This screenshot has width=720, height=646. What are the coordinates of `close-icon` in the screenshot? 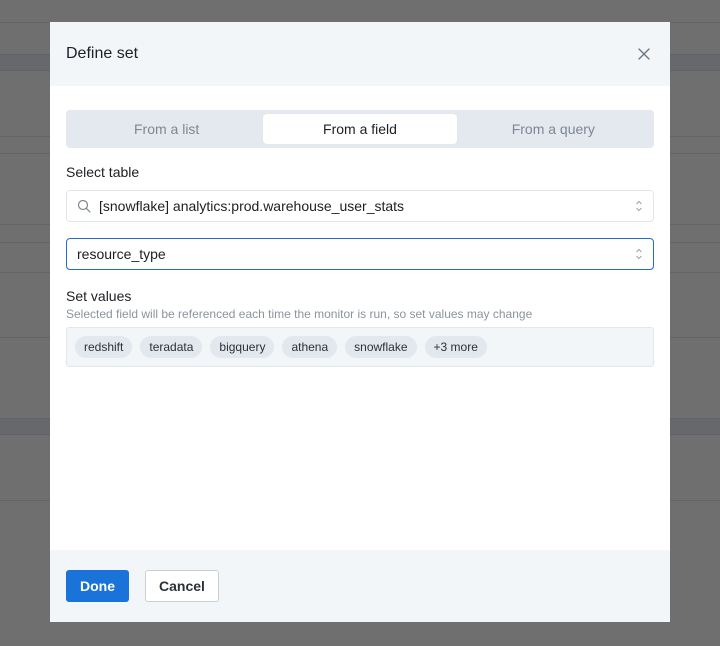 It's located at (644, 54).